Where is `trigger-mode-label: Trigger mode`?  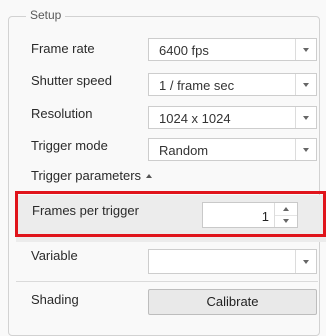 trigger-mode-label: Trigger mode is located at coordinates (69, 145).